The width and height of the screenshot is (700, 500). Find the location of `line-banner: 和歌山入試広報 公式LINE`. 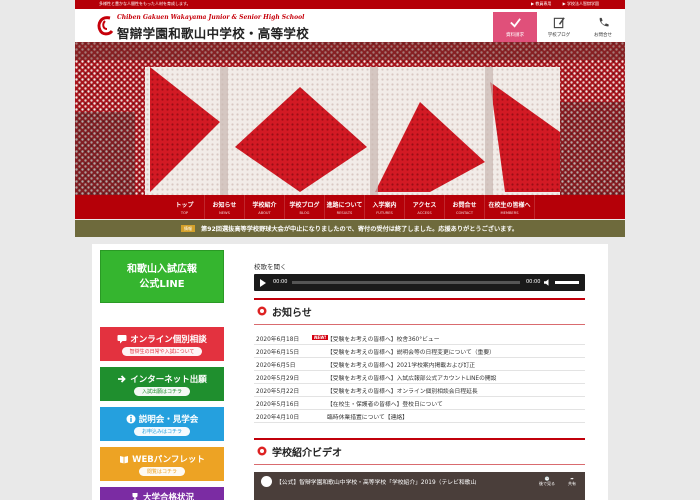

line-banner: 和歌山入試広報 公式LINE is located at coordinates (162, 276).